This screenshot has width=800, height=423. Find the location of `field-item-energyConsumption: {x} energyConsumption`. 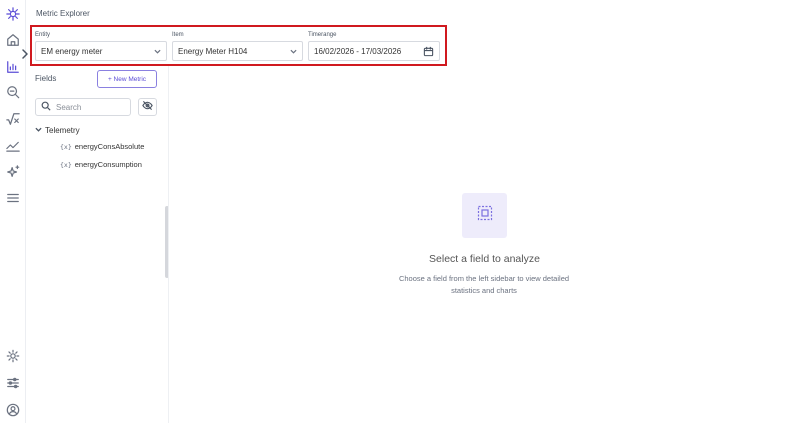

field-item-energyConsumption: {x} energyConsumption is located at coordinates (101, 164).